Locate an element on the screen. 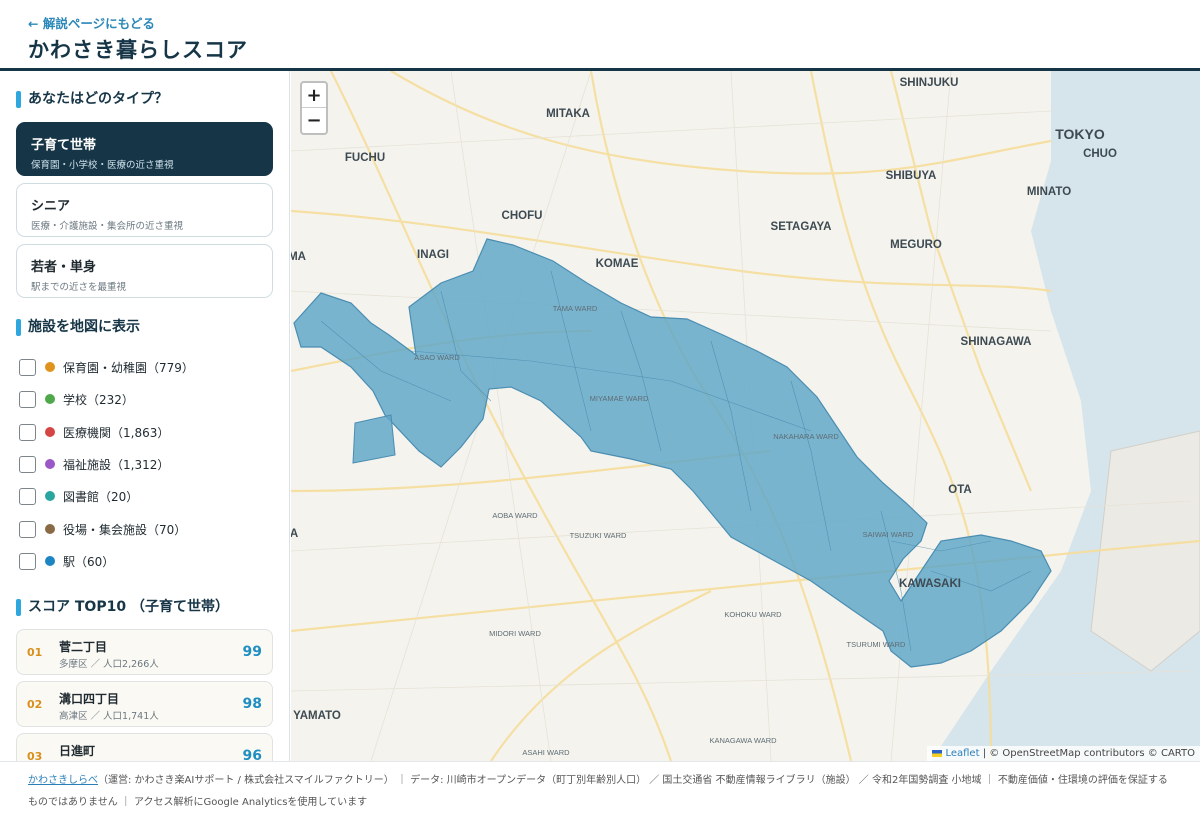 The width and height of the screenshot is (1200, 814). ward-label: MIYAMAE WARD is located at coordinates (619, 398).